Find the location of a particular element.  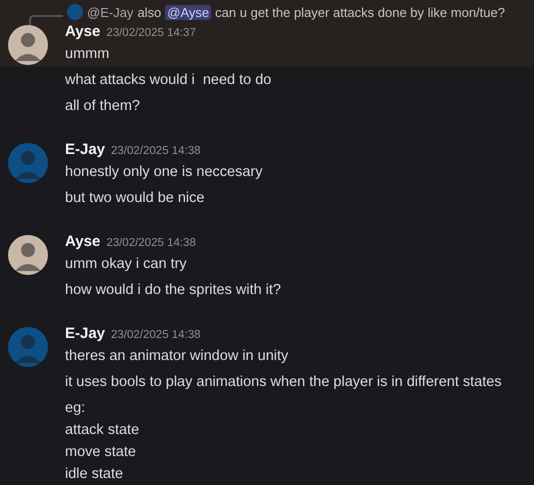

reply-text: can u get the player attacks done by like mon/tue? is located at coordinates (360, 12).